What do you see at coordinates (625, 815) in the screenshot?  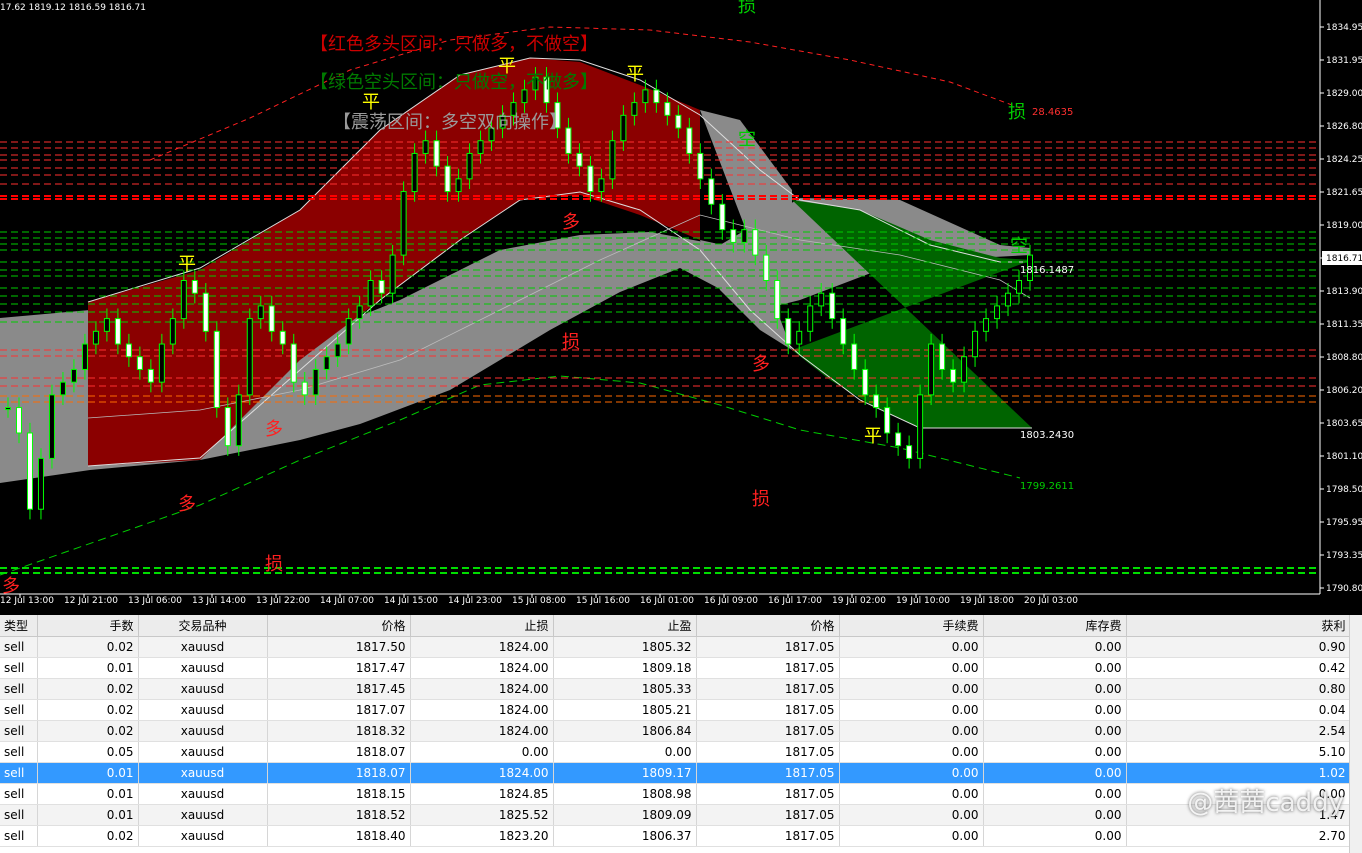 I see `table-cell: 1809.09` at bounding box center [625, 815].